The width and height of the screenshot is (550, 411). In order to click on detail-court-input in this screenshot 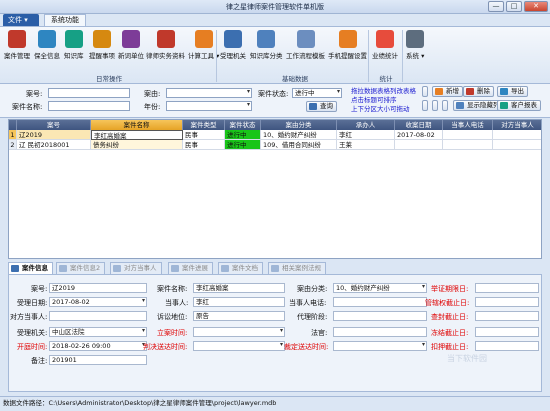, I will do `click(380, 332)`.